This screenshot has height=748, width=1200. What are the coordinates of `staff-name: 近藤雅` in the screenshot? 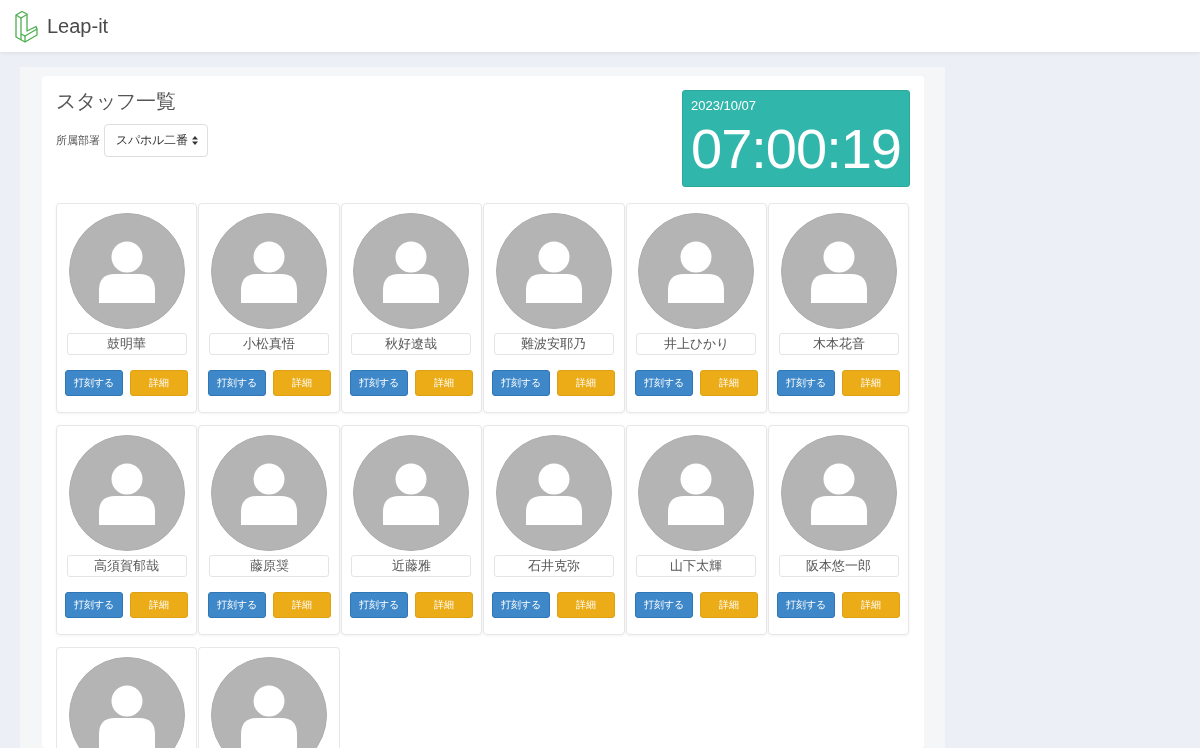 It's located at (411, 566).